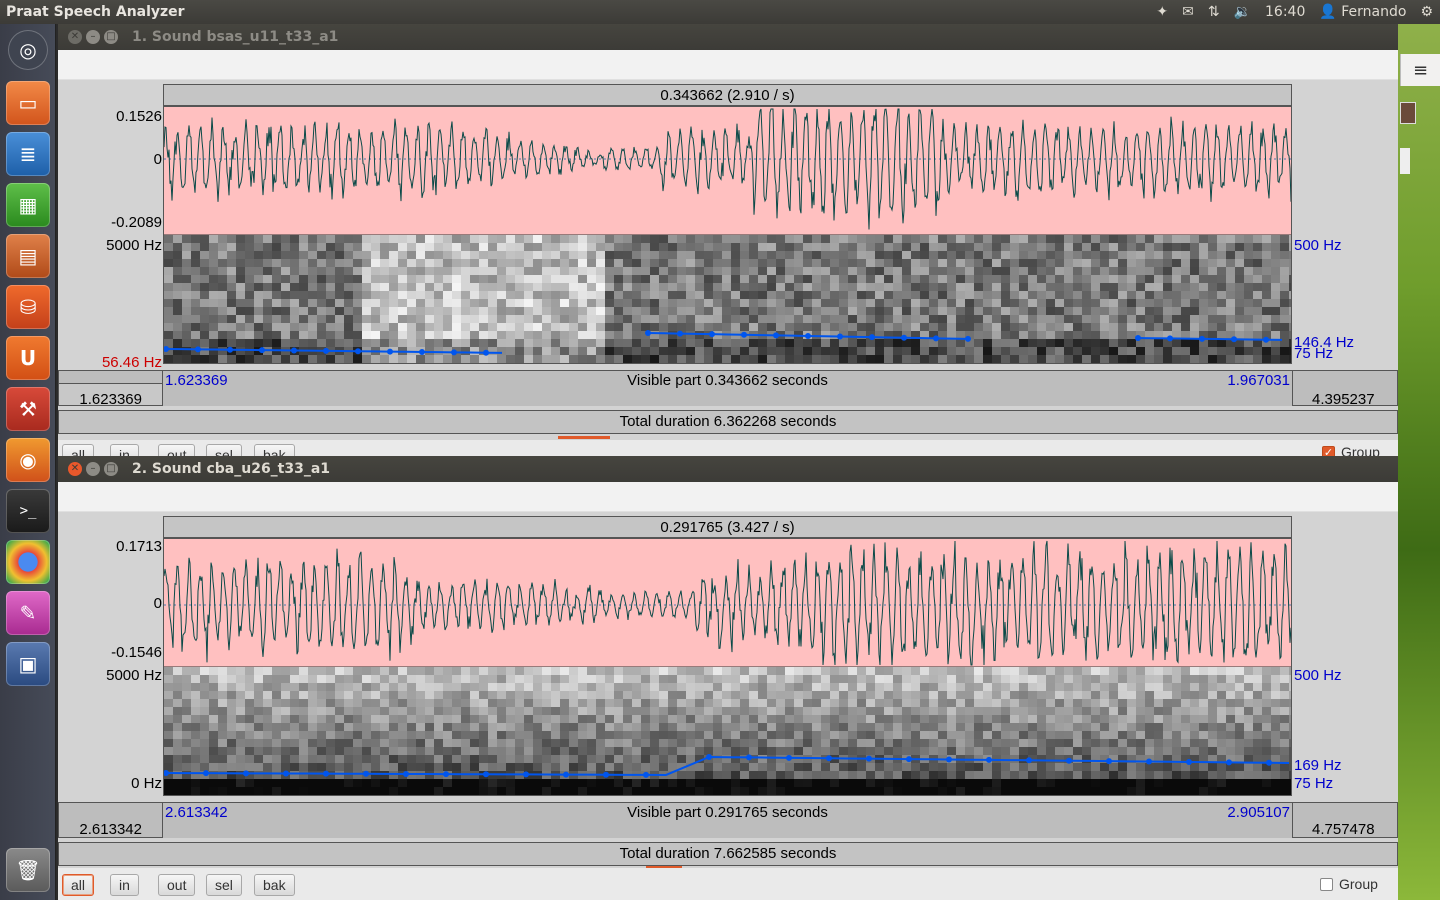 The height and width of the screenshot is (900, 1440). I want to click on volume-icon: 🔉, so click(1242, 12).